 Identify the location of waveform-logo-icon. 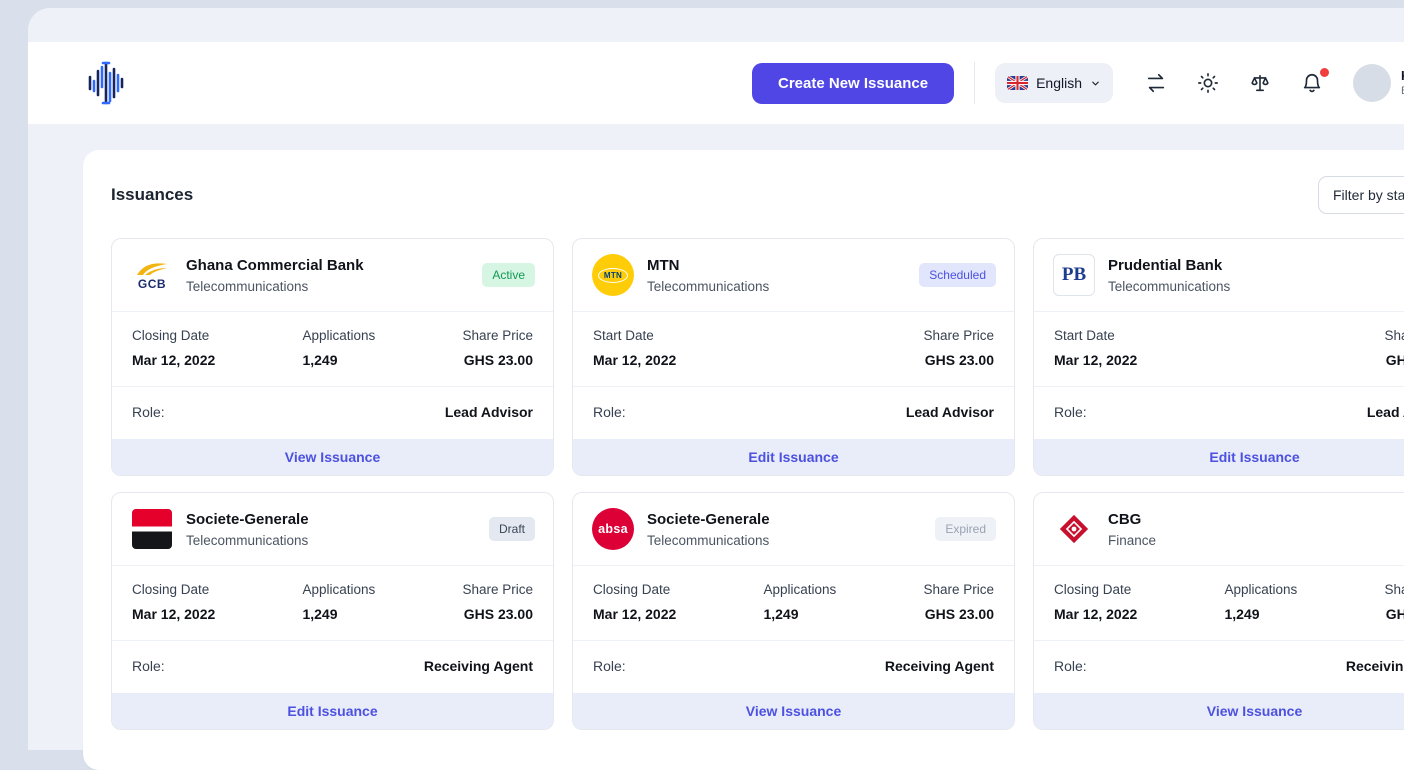
(106, 83).